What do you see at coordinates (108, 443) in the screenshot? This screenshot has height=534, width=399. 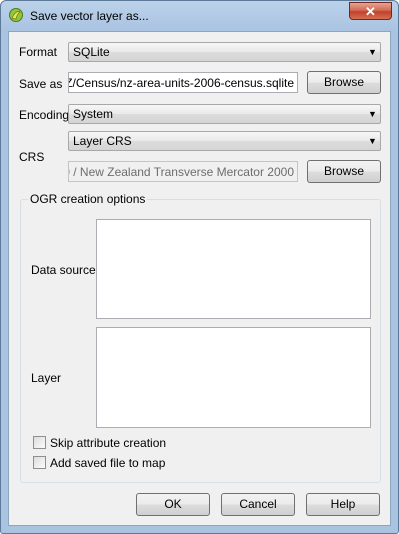 I see `skip-attribute-label: Skip attribute creation` at bounding box center [108, 443].